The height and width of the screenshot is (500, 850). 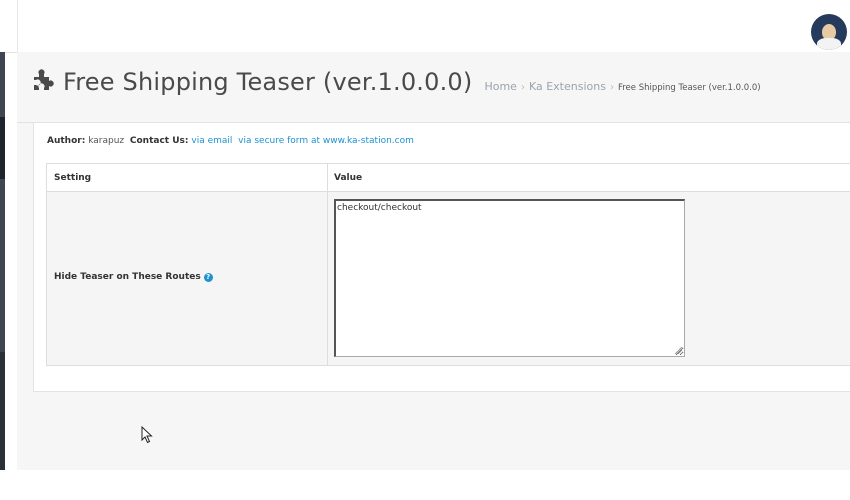 I want to click on header-divider, so click(x=17, y=26).